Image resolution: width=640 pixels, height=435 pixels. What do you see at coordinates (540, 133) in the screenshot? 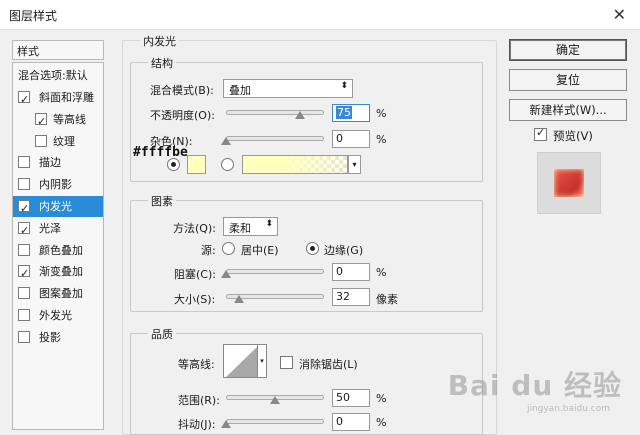
I see `preview-checkbox: ✓` at bounding box center [540, 133].